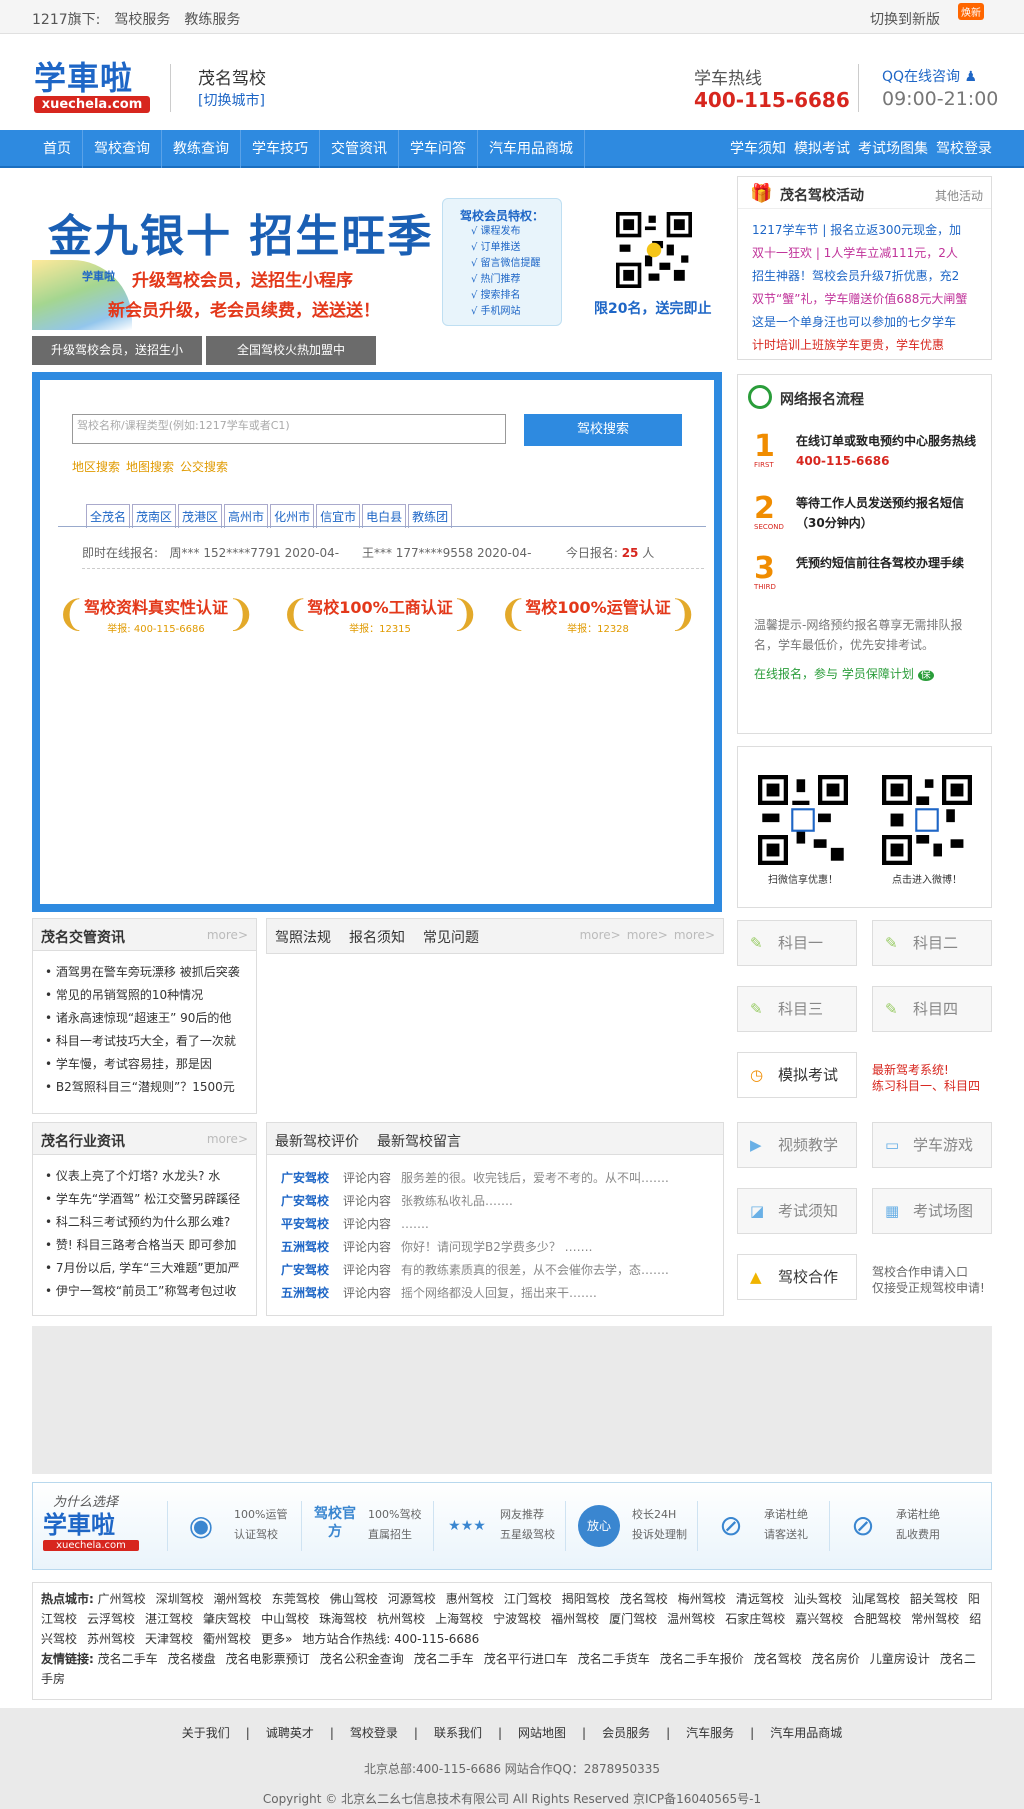 The height and width of the screenshot is (1809, 1024). I want to click on city-link: 湛江驾校, so click(169, 1619).